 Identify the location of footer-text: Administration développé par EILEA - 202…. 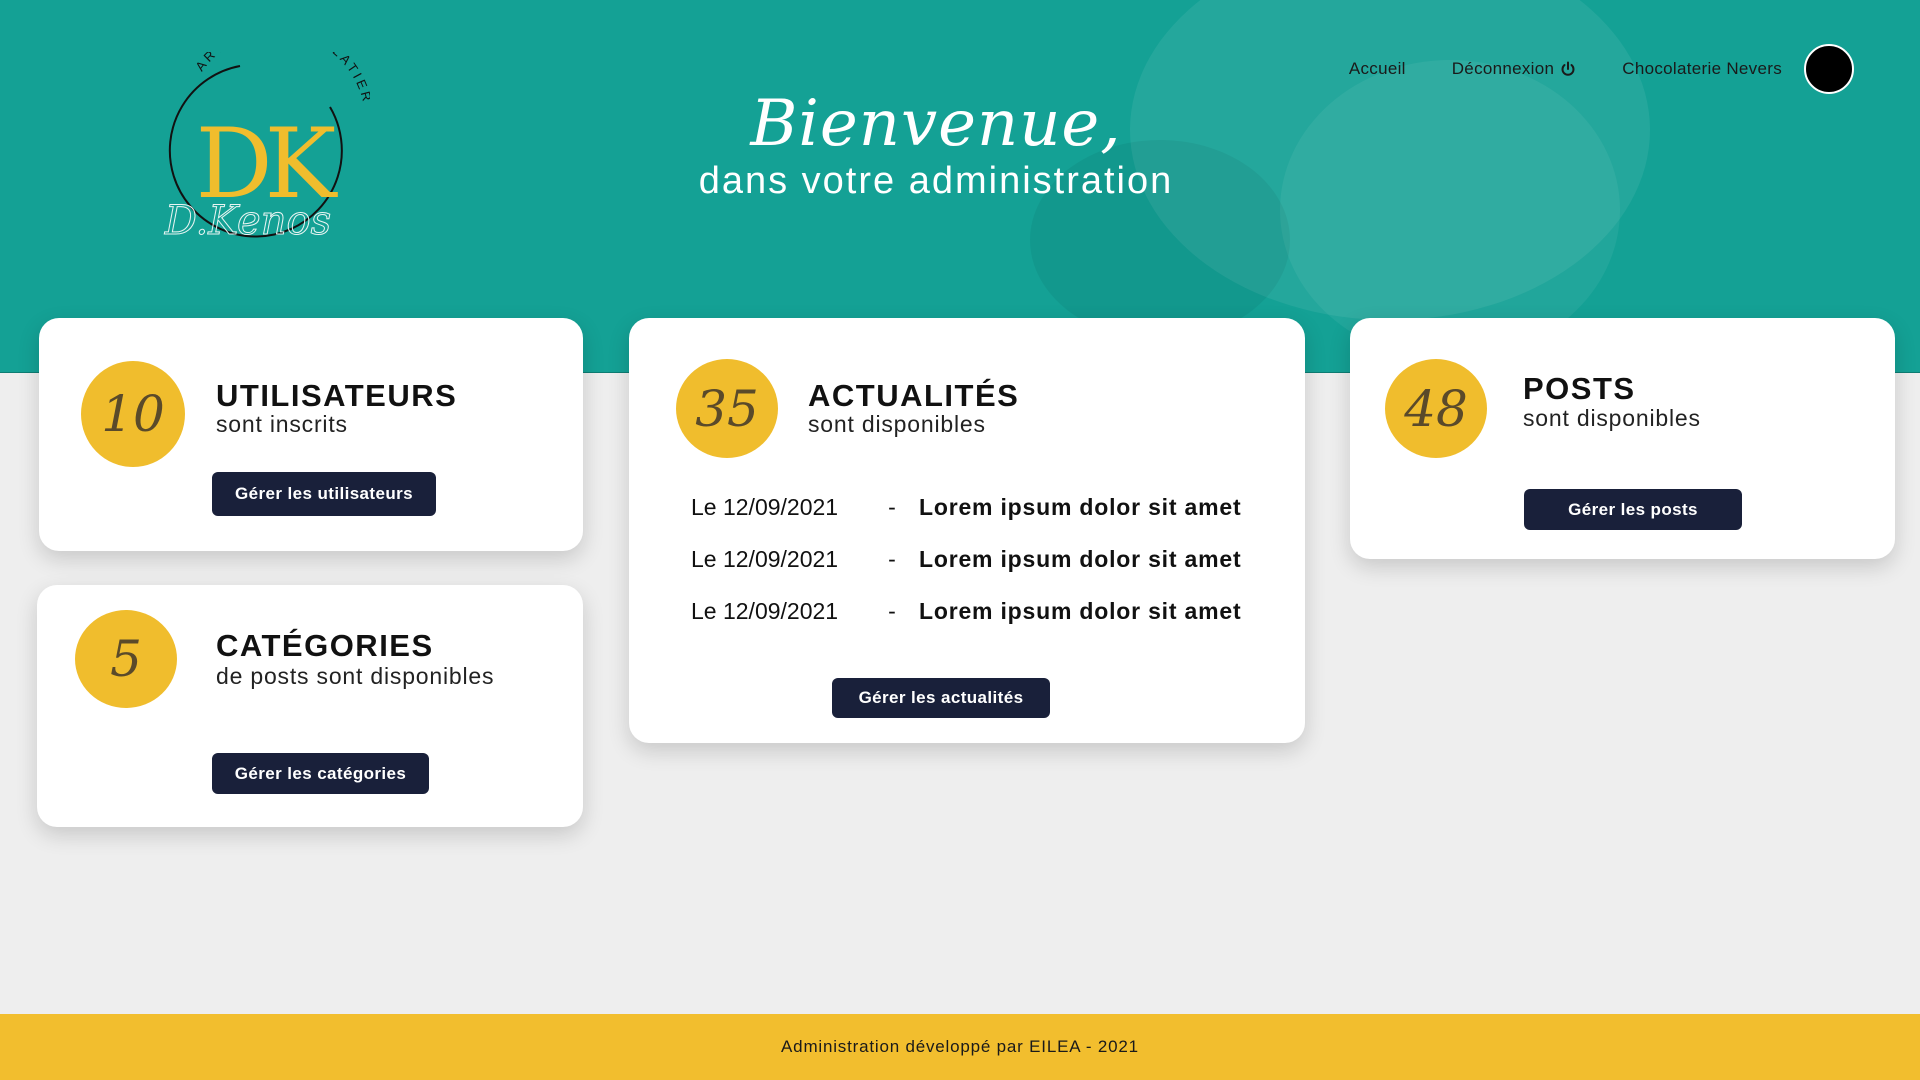
(960, 1046).